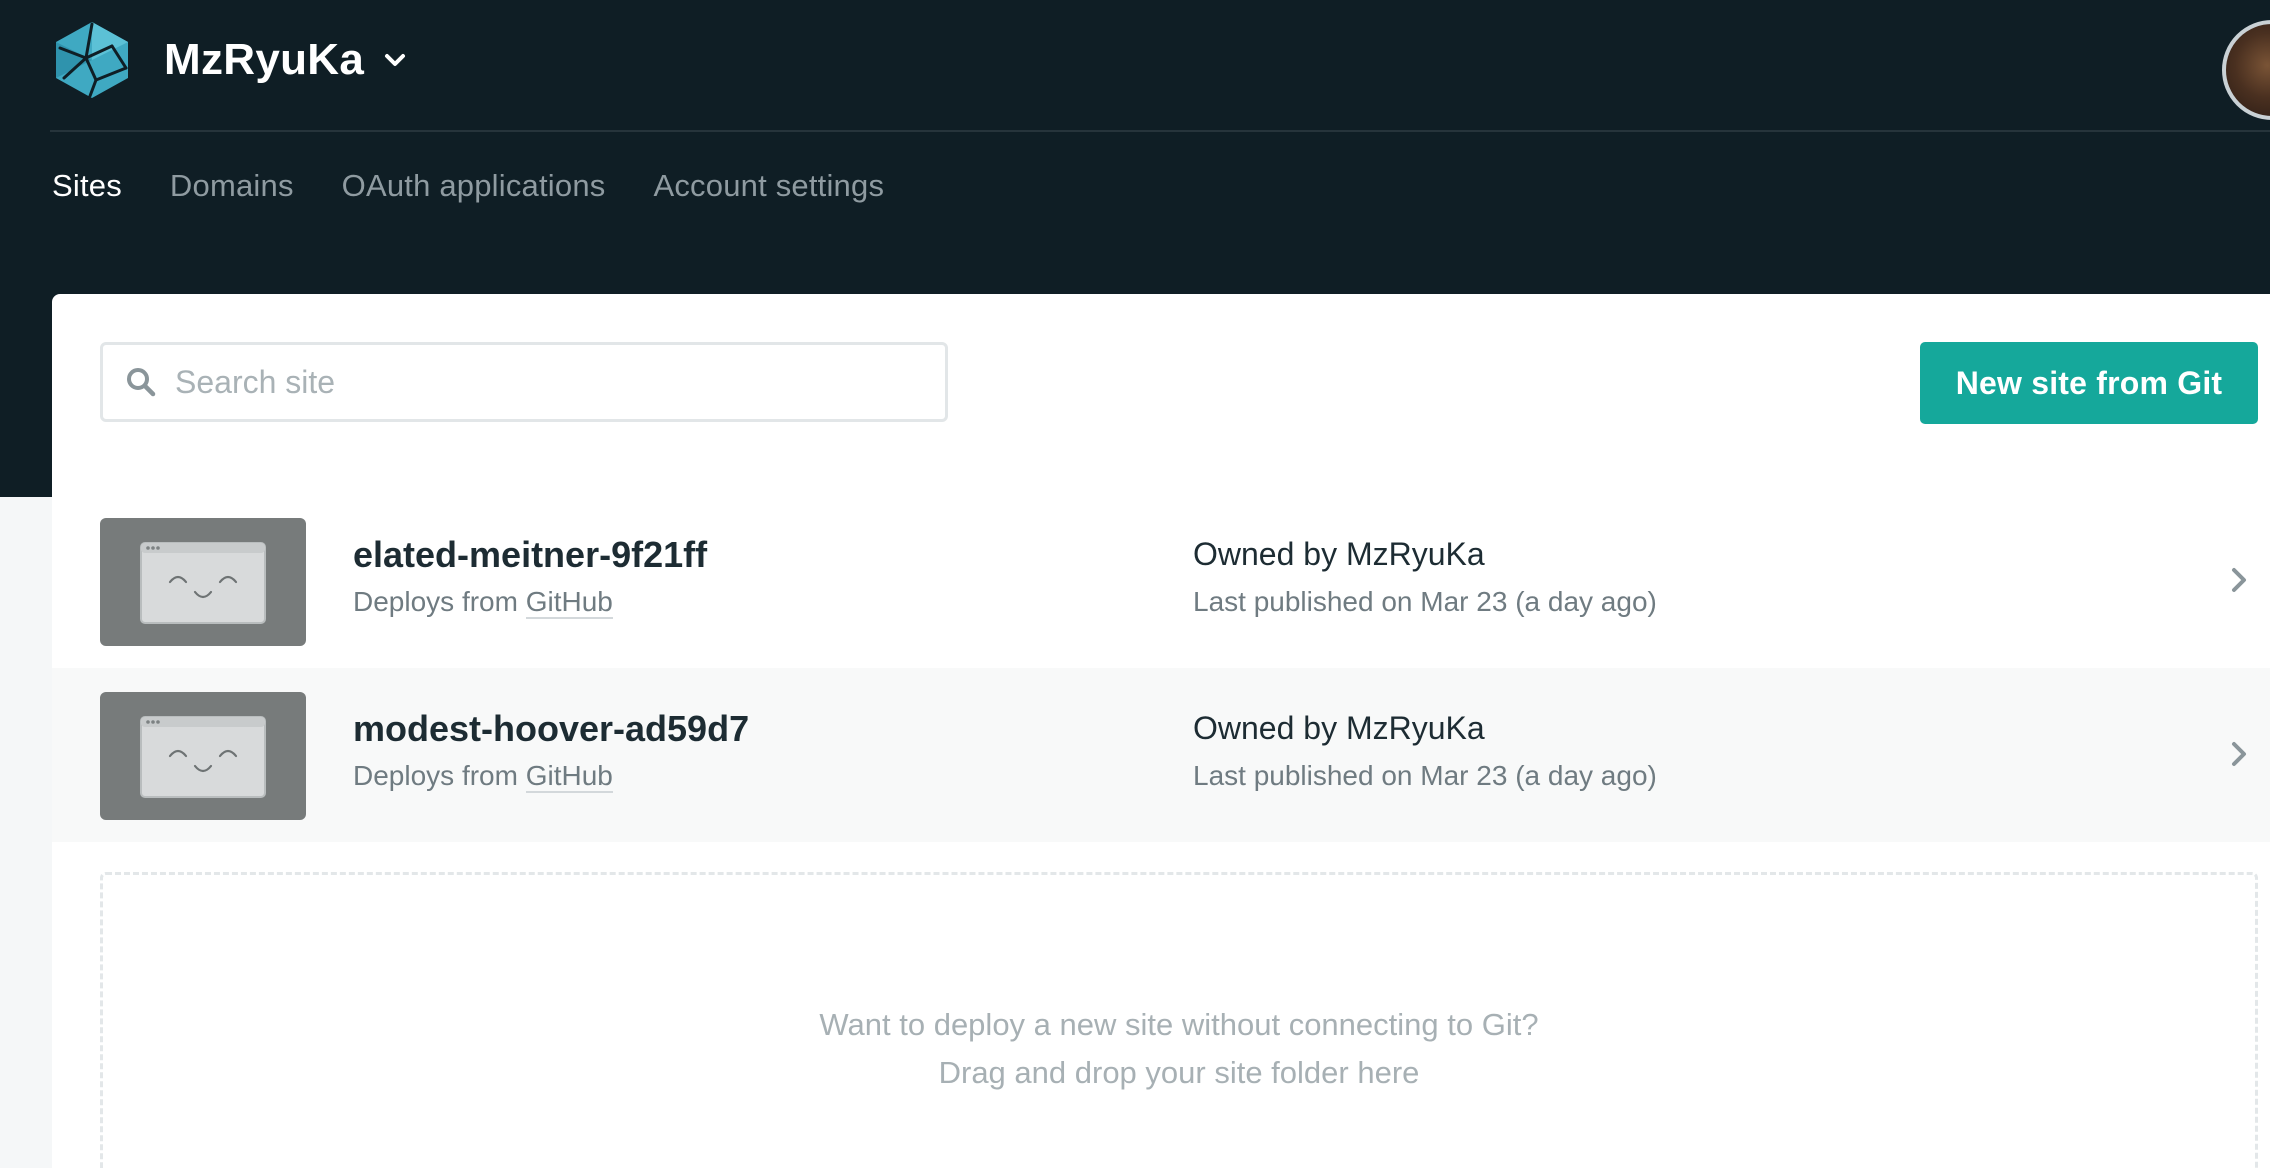  Describe the element at coordinates (1160, 131) in the screenshot. I see `header-divider` at that location.